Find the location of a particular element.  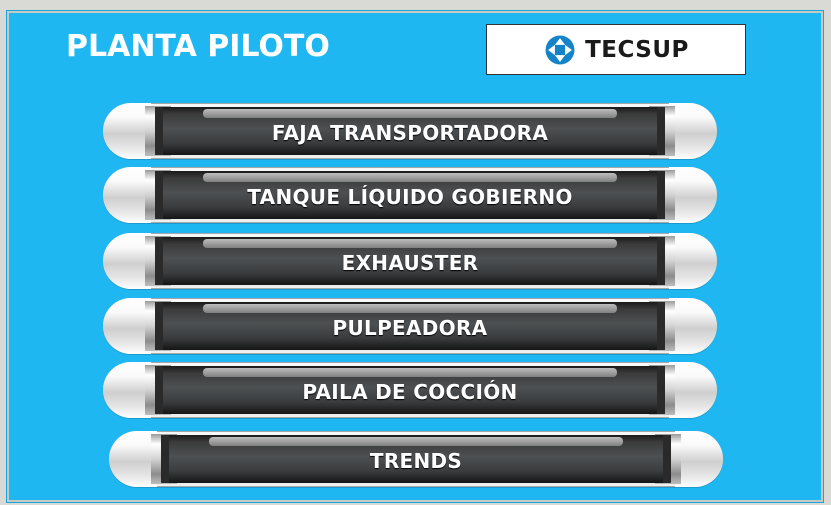

pulpeadora-button: PULPEADORA is located at coordinates (410, 326).